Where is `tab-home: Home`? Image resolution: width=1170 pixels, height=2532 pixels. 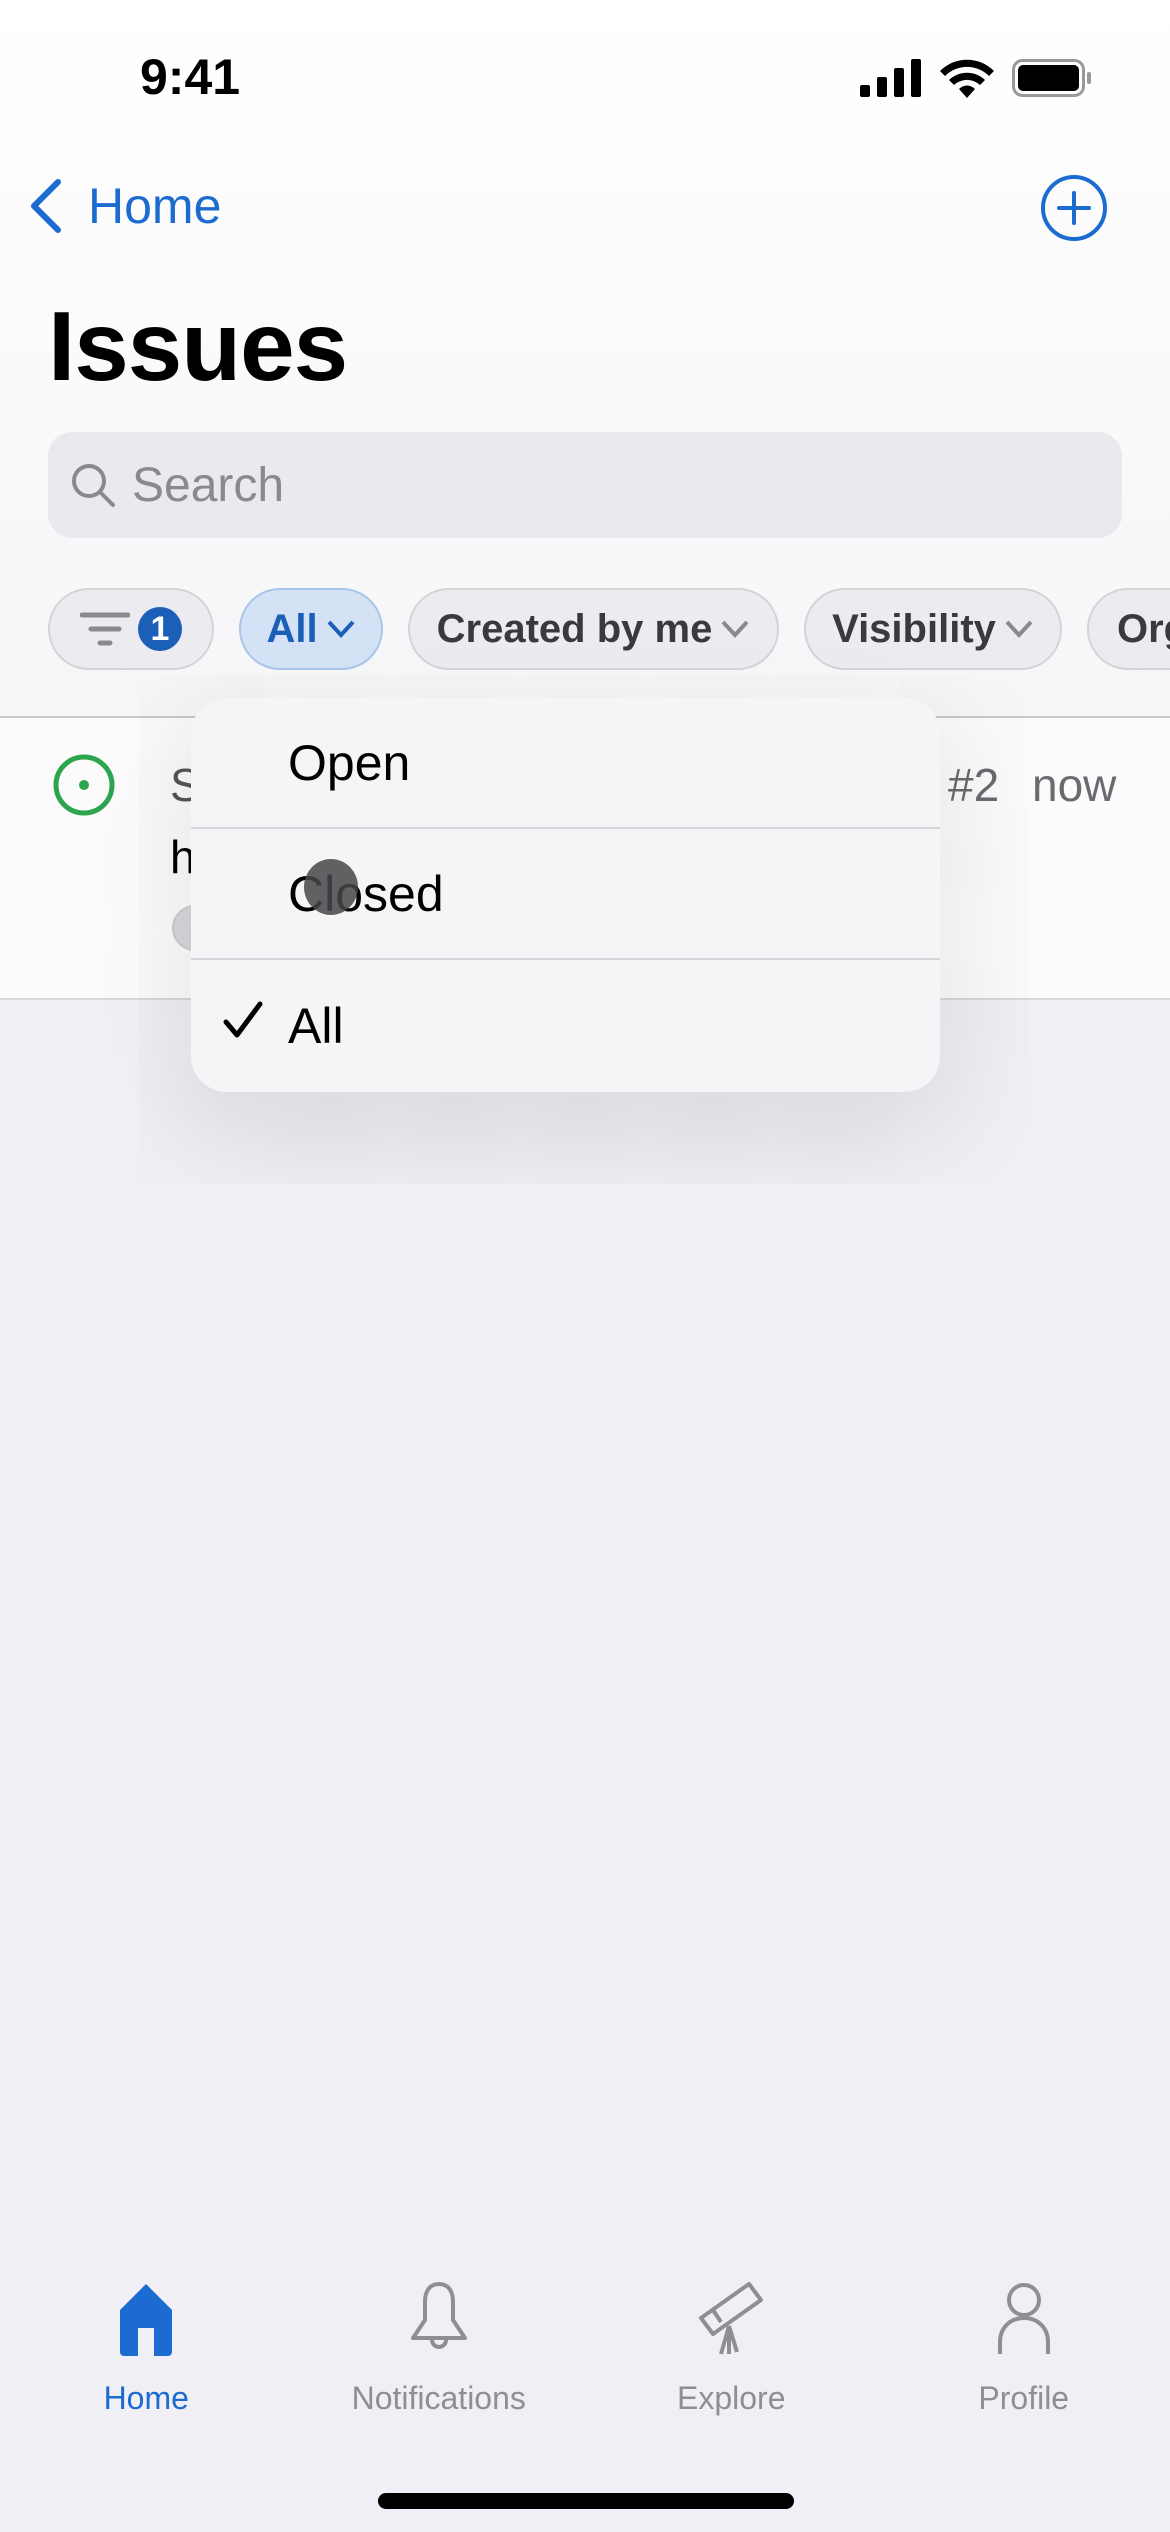 tab-home: Home is located at coordinates (146, 2348).